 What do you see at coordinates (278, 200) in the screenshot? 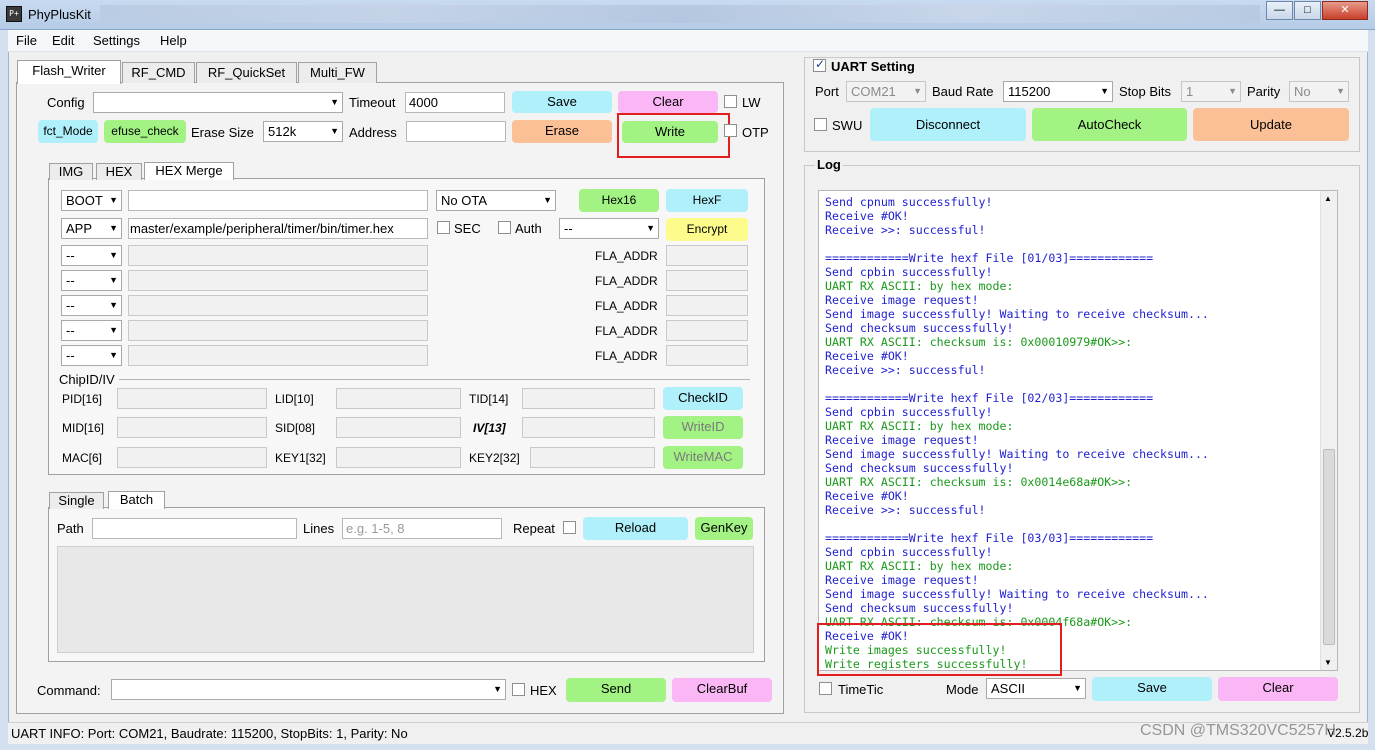
I see `row1-path-input` at bounding box center [278, 200].